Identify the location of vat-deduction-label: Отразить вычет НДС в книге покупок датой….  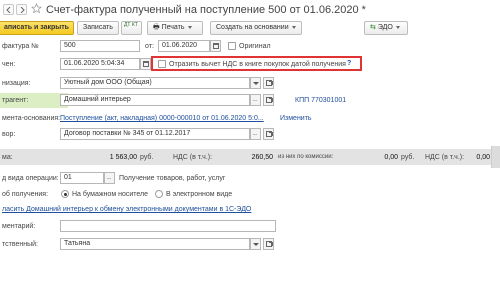
(257, 64).